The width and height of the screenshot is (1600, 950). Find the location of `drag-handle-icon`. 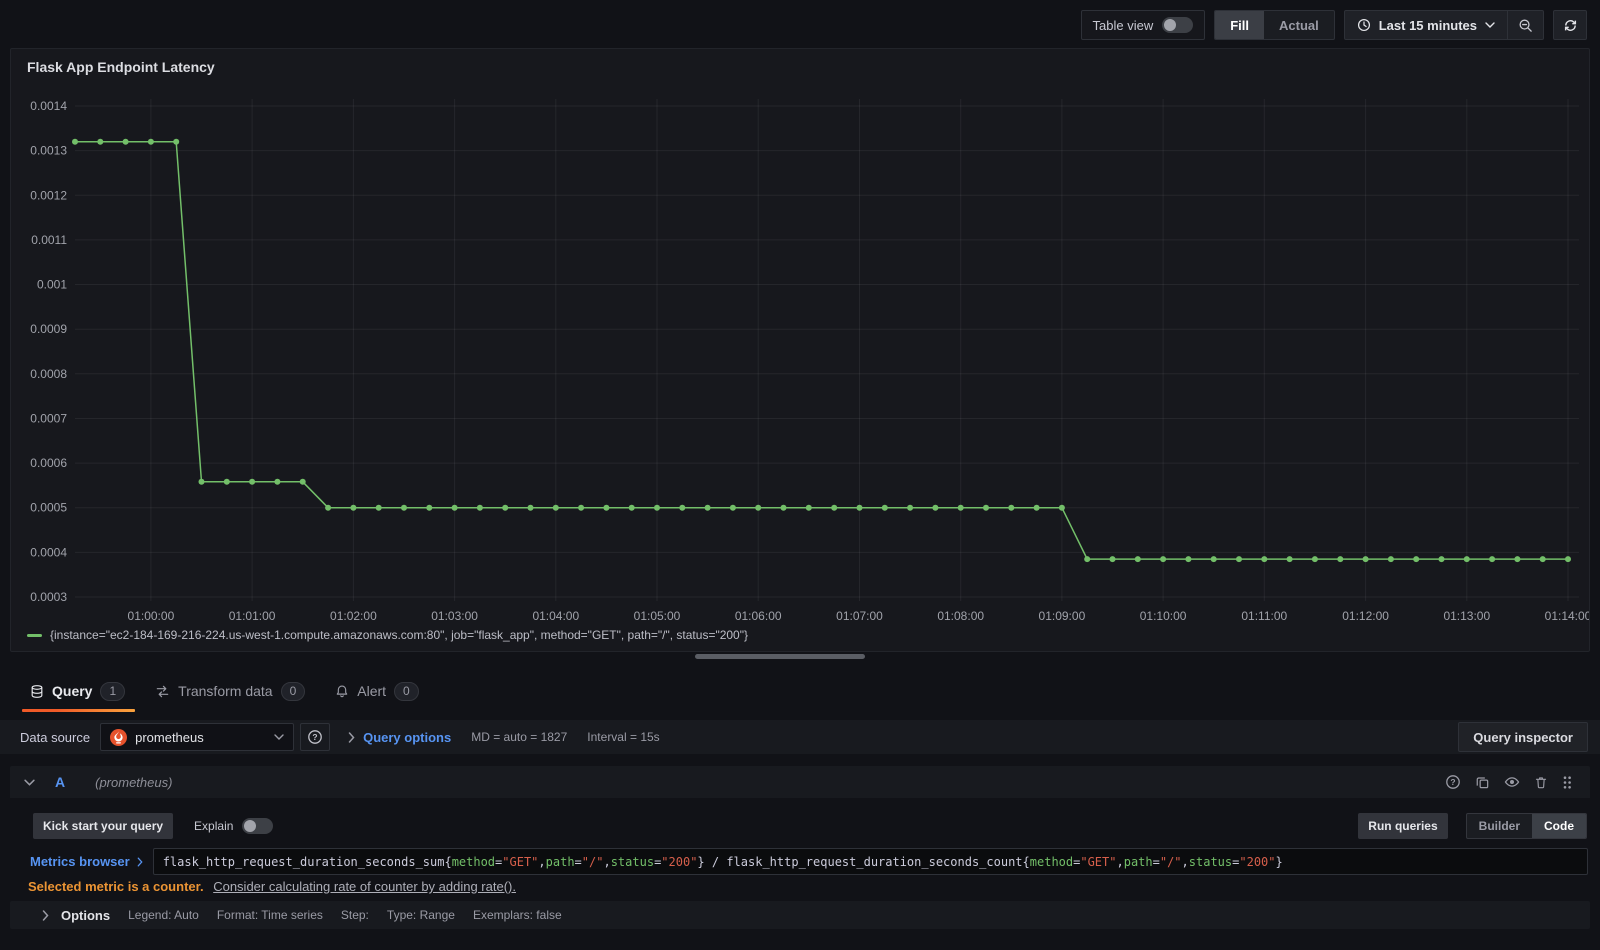

drag-handle-icon is located at coordinates (1567, 782).